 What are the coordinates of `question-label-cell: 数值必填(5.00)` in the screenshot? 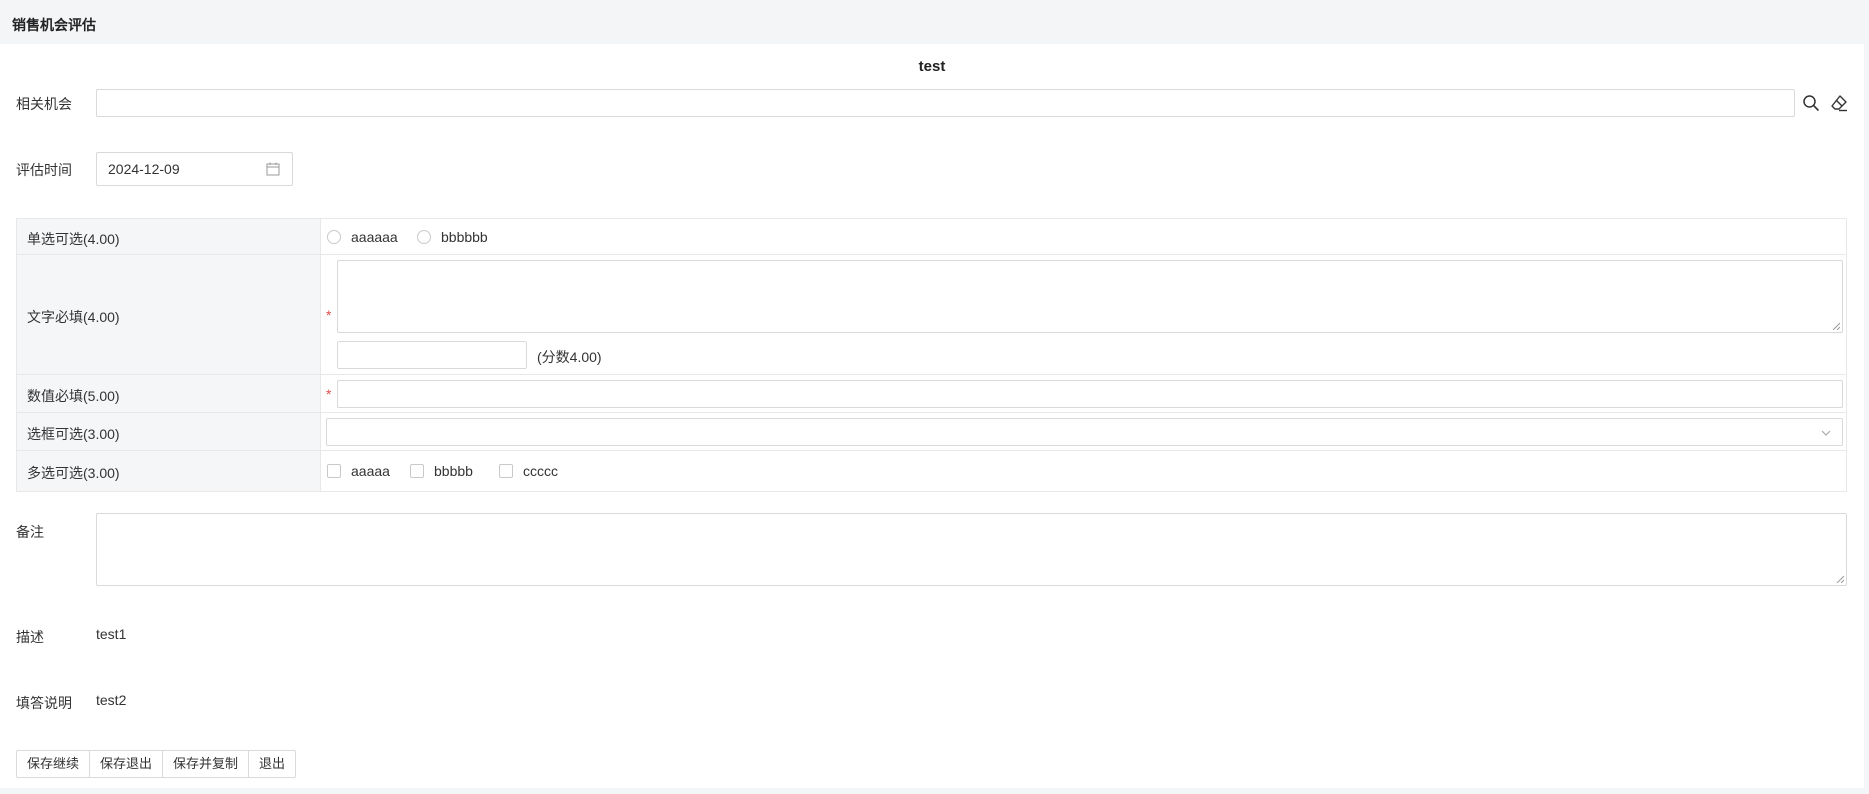 It's located at (169, 393).